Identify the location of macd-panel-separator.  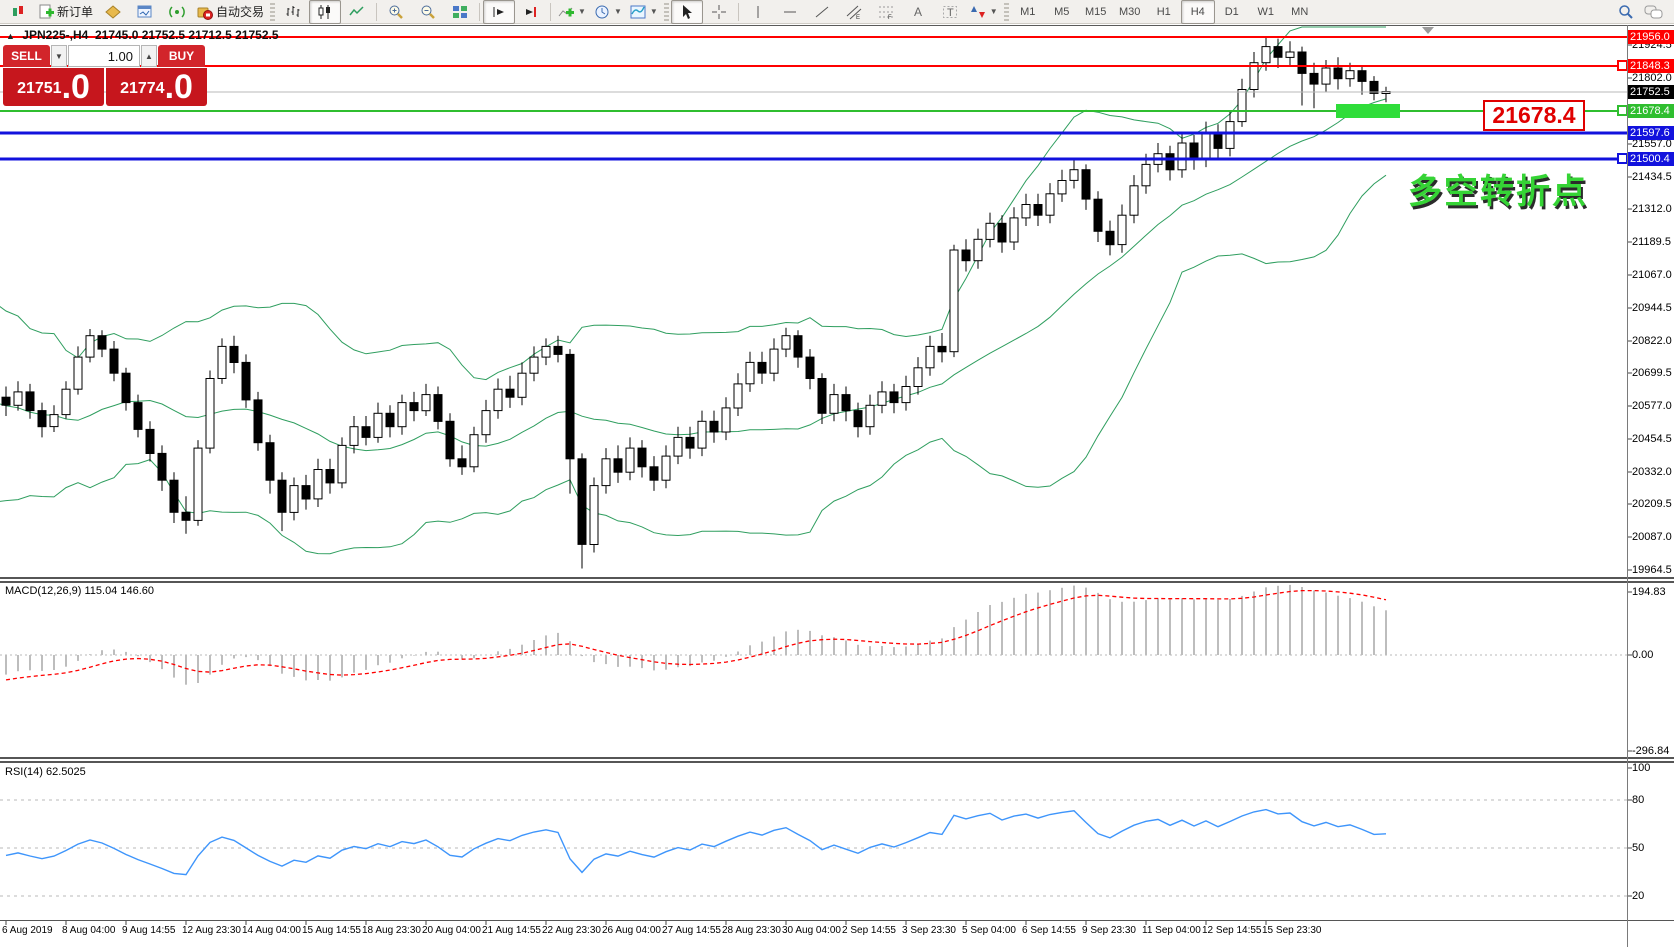
(837, 580).